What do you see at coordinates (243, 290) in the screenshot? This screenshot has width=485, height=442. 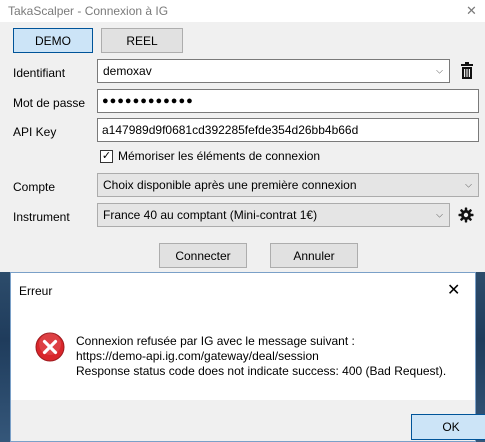 I see `dialog-title-bar: Erreur ✕` at bounding box center [243, 290].